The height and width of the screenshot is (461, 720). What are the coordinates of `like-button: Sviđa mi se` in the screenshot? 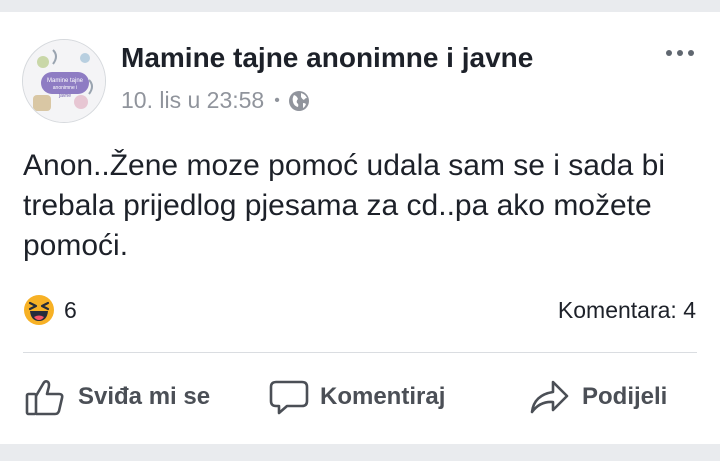 It's located at (117, 397).